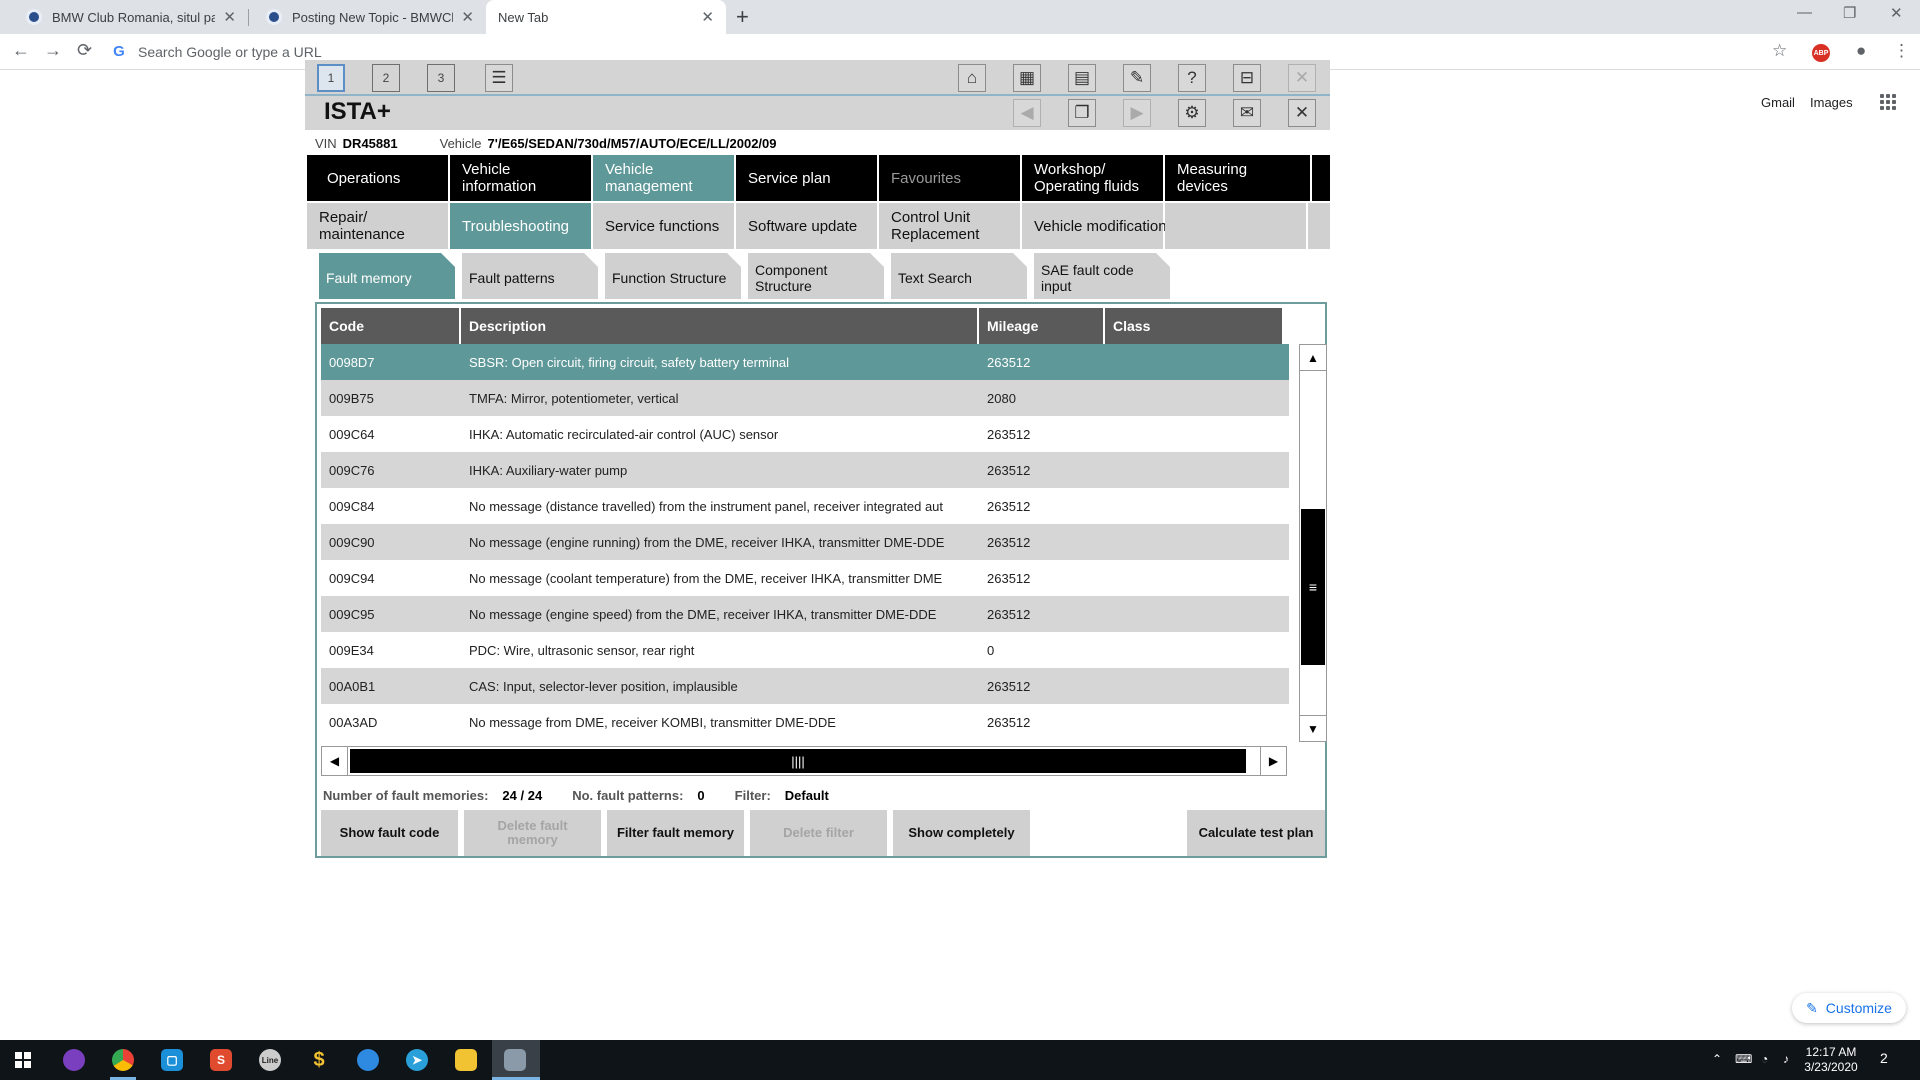  Describe the element at coordinates (335, 761) in the screenshot. I see `scroll-left-icon: ◀` at that location.